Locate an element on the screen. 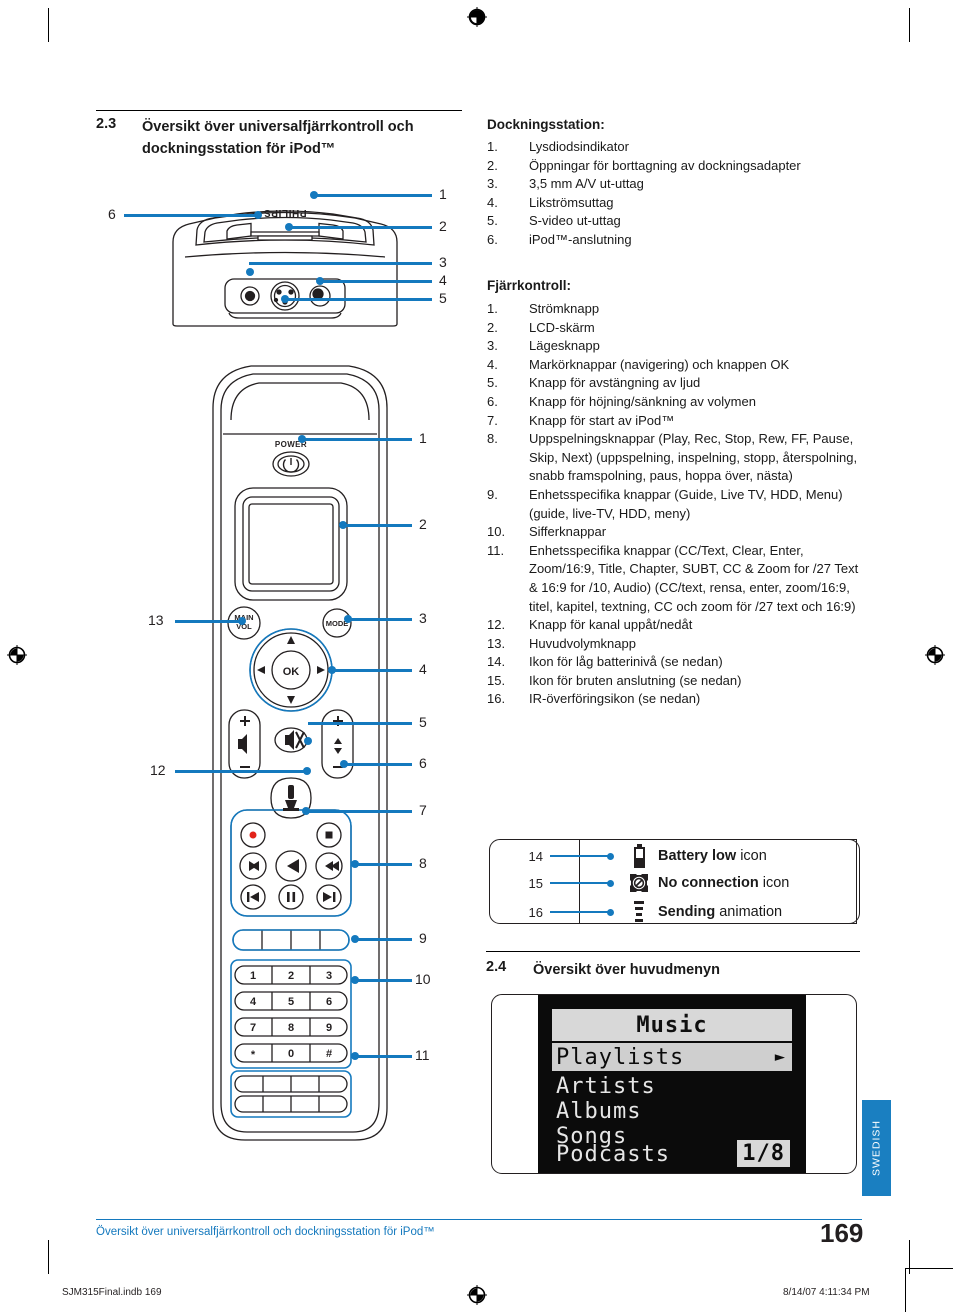 Image resolution: width=954 pixels, height=1314 pixels. list-item-number: 7. is located at coordinates (492, 420).